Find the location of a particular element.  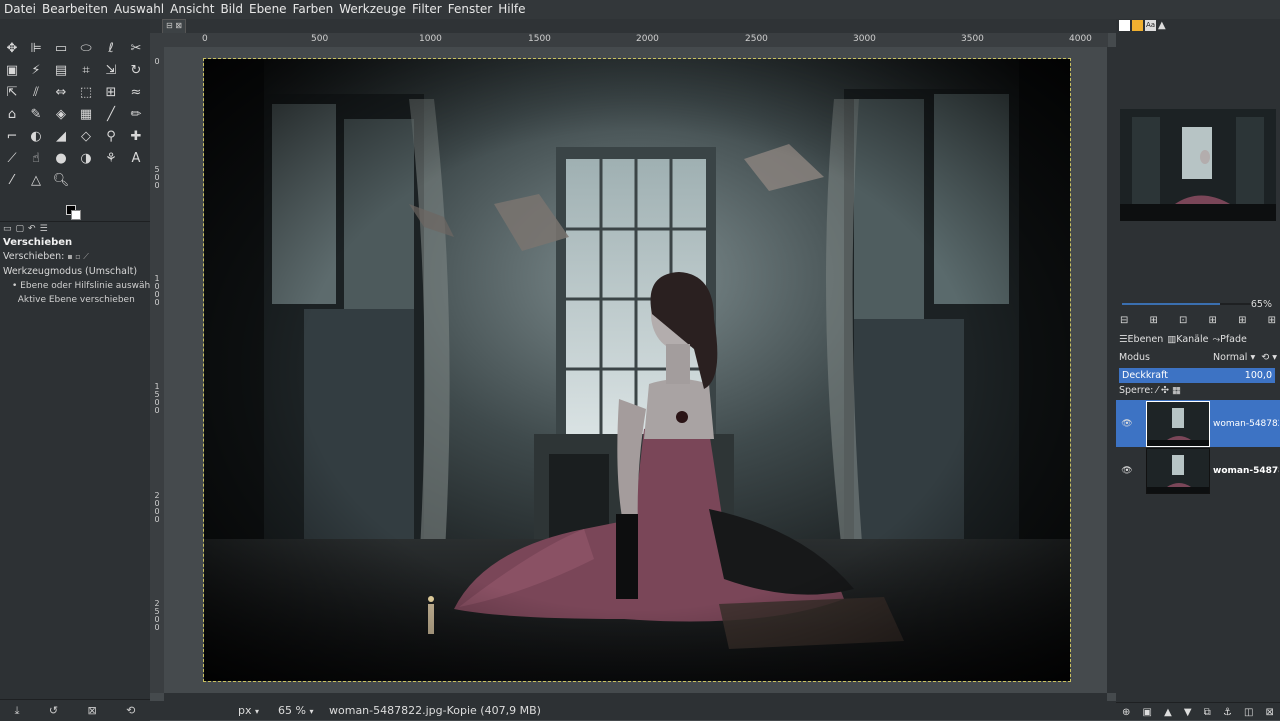

clone-icon: ⚲ is located at coordinates (111, 136).